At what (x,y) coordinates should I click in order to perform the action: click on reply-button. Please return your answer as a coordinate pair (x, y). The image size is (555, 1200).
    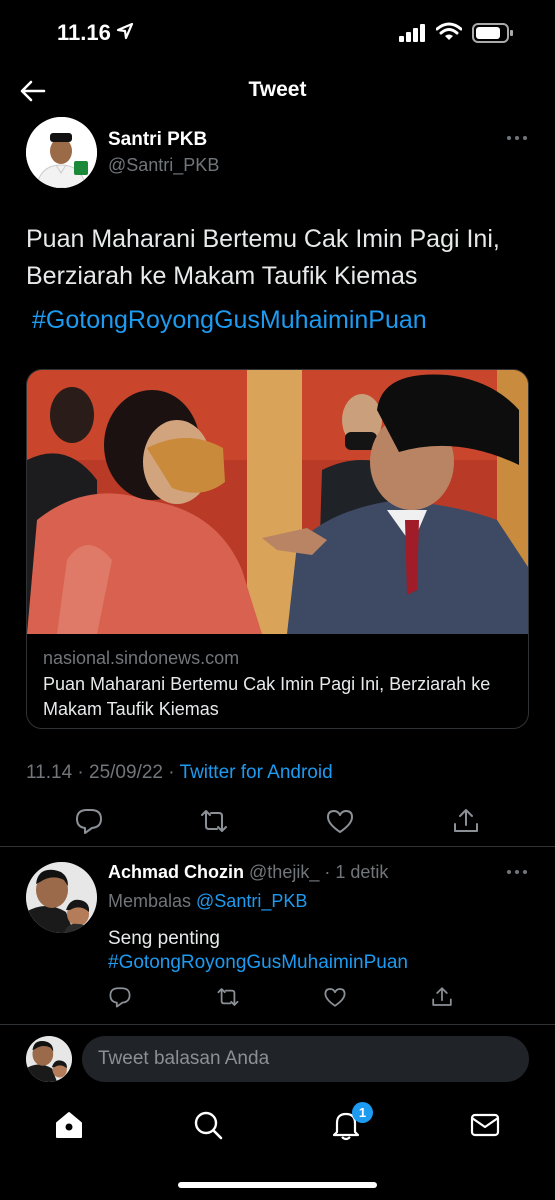
    Looking at the image, I should click on (89, 821).